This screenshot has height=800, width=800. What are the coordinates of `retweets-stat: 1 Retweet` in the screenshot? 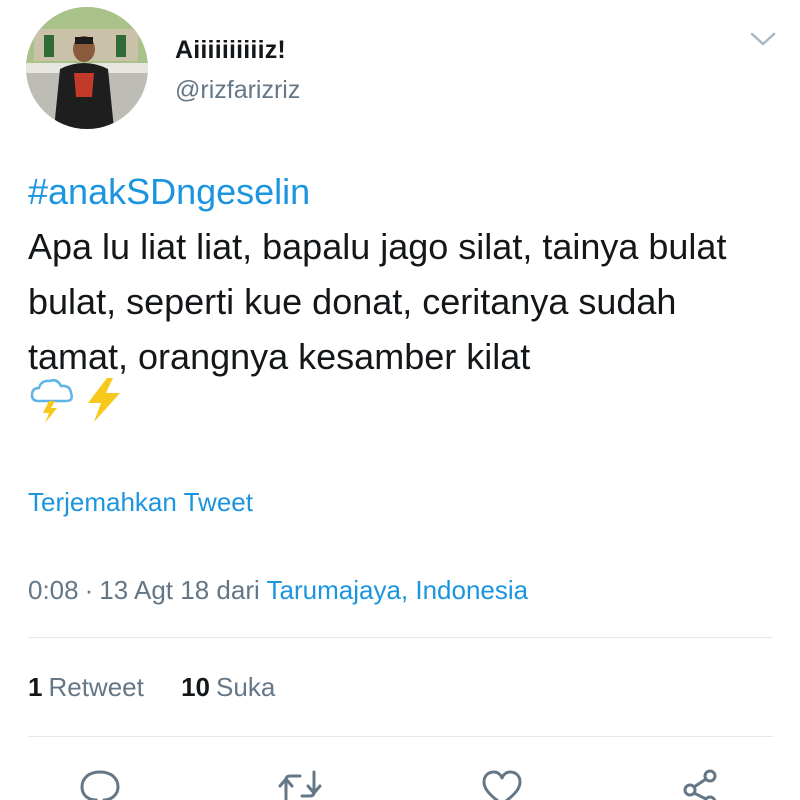 It's located at (86, 687).